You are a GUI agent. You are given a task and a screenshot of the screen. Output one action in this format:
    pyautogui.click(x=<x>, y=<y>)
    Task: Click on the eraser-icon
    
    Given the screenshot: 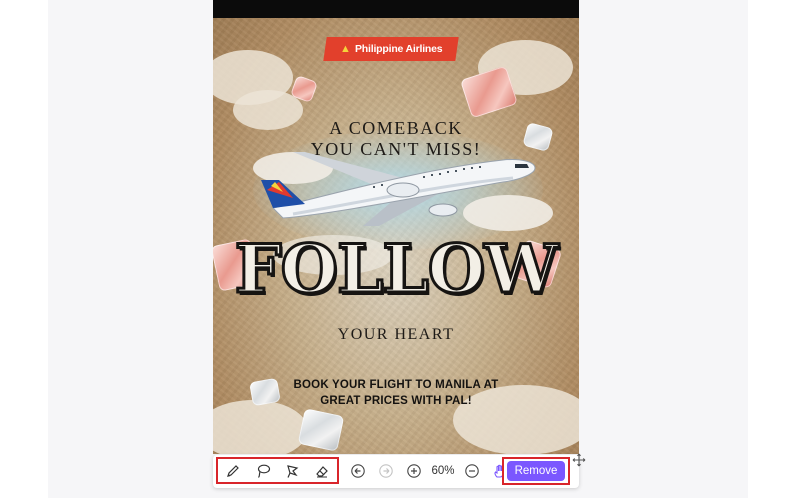 What is the action you would take?
    pyautogui.click(x=322, y=471)
    